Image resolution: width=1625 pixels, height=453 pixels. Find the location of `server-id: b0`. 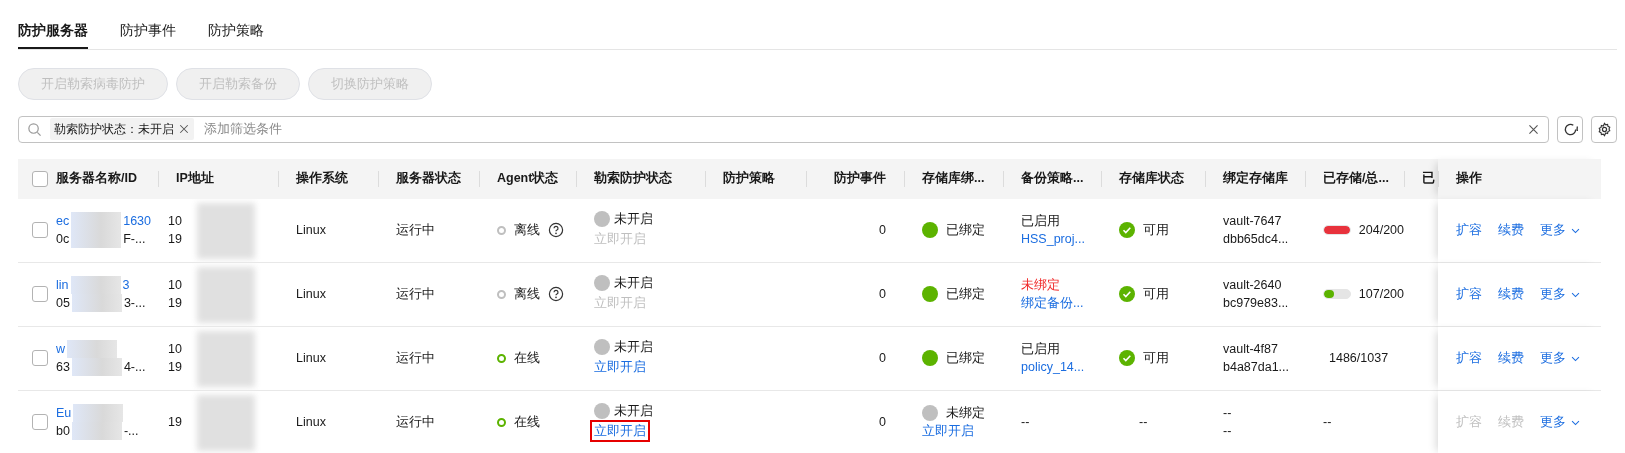

server-id: b0 is located at coordinates (63, 431).